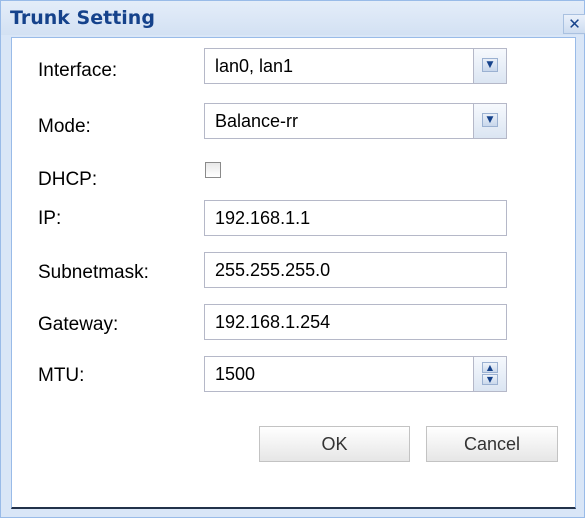 Image resolution: width=585 pixels, height=518 pixels. Describe the element at coordinates (82, 18) in the screenshot. I see `dialog-title: Trunk Setting` at that location.